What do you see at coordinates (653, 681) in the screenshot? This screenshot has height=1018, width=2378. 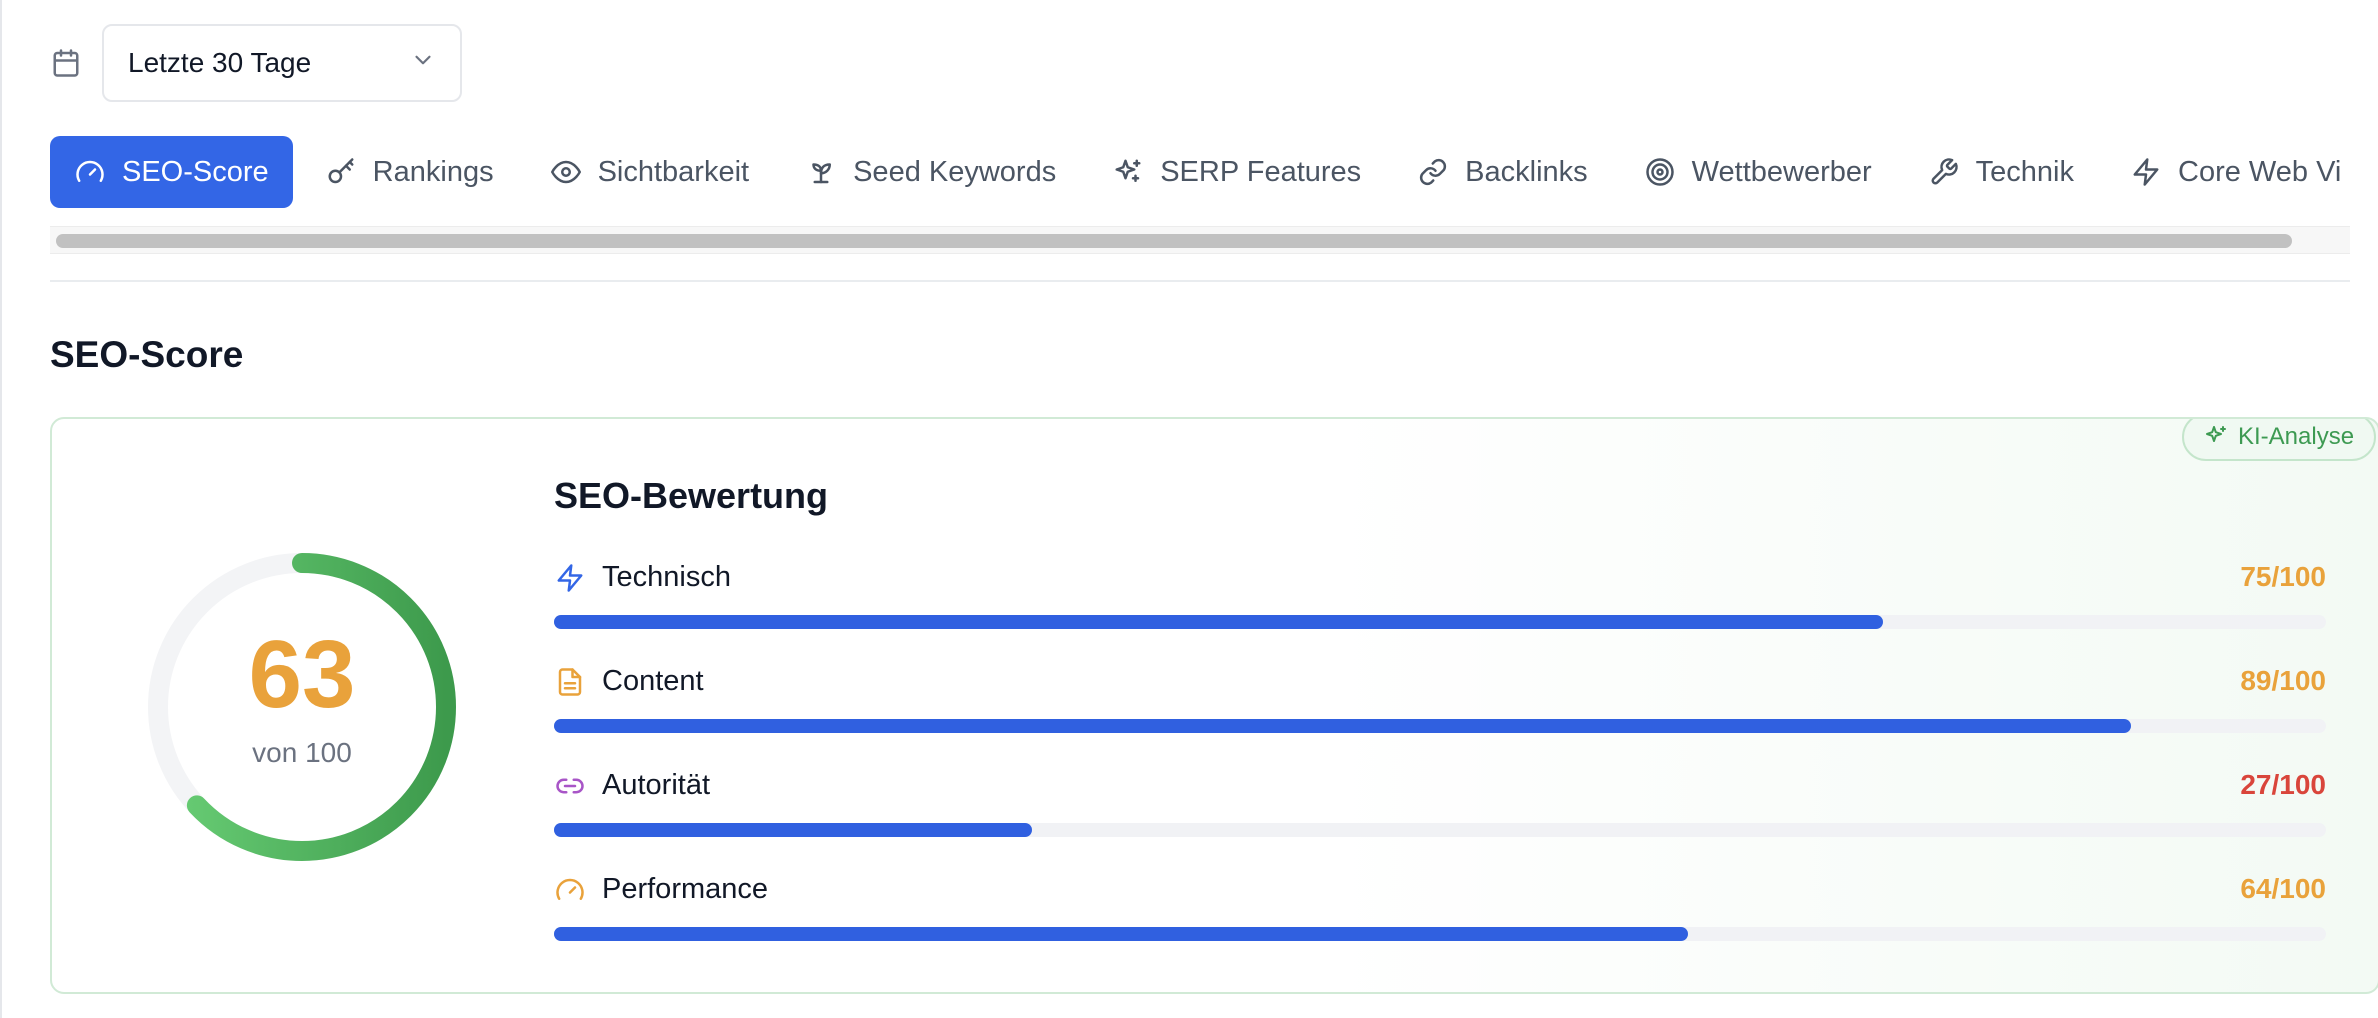 I see `metric-label: Content` at bounding box center [653, 681].